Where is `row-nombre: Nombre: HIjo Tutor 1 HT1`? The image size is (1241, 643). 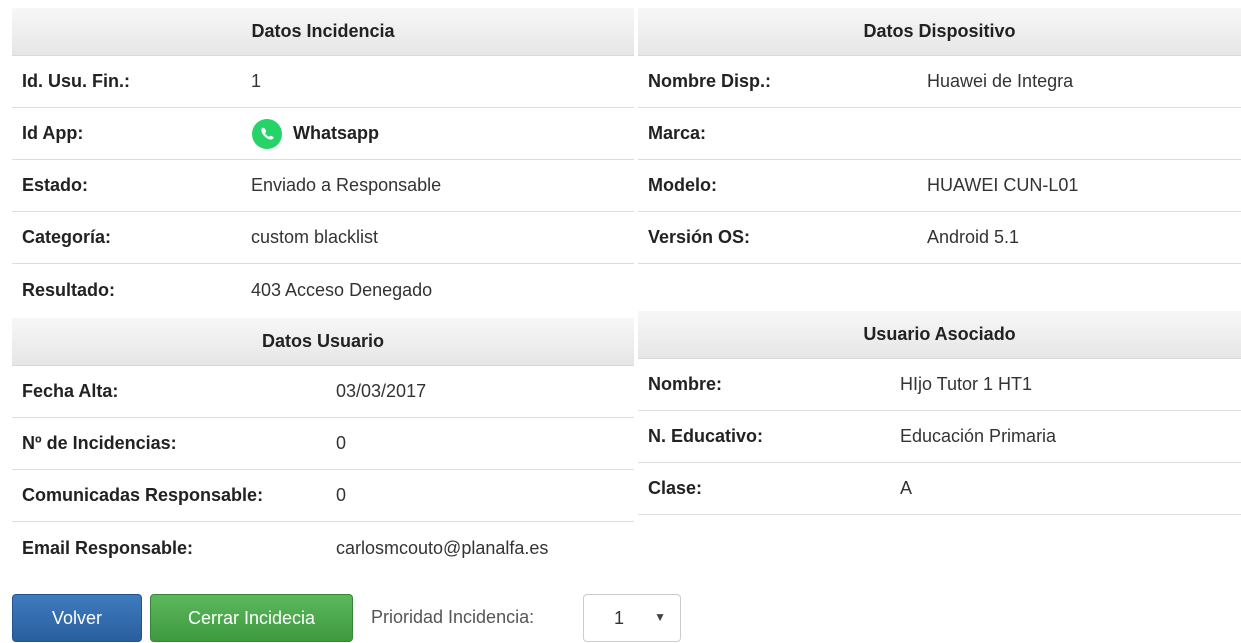 row-nombre: Nombre: HIjo Tutor 1 HT1 is located at coordinates (939, 385).